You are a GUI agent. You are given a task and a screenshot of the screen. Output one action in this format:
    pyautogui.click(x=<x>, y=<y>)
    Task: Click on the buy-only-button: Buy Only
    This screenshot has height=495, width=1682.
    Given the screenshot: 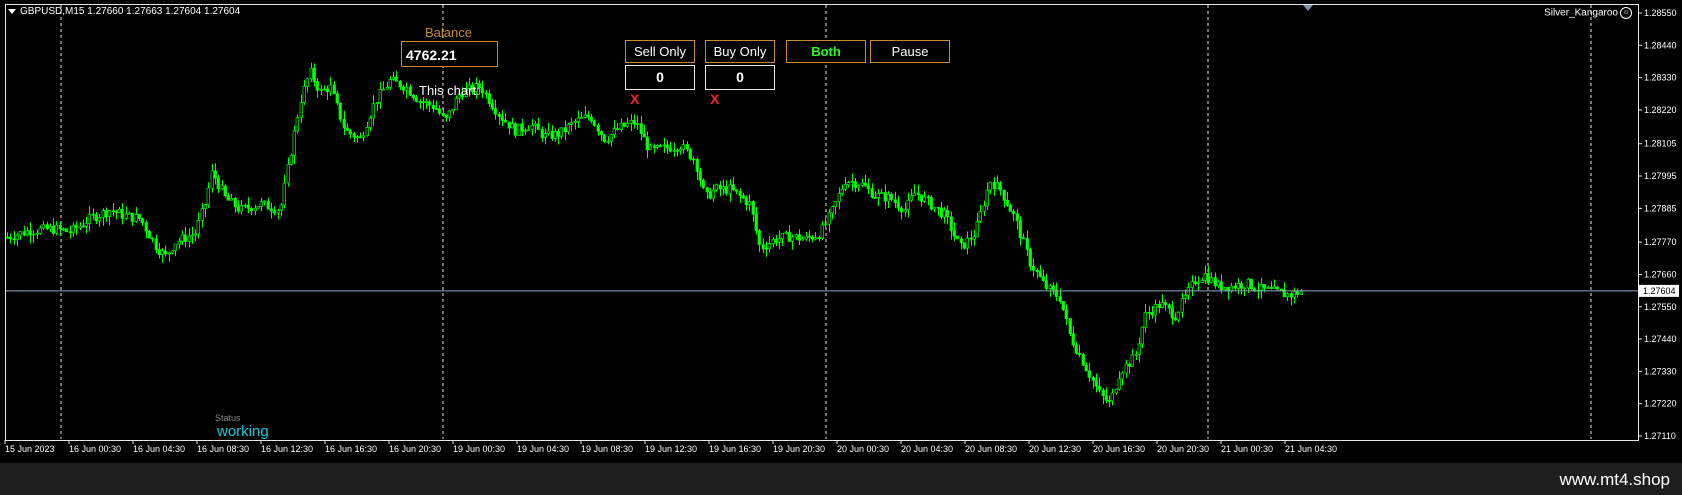 What is the action you would take?
    pyautogui.click(x=740, y=51)
    